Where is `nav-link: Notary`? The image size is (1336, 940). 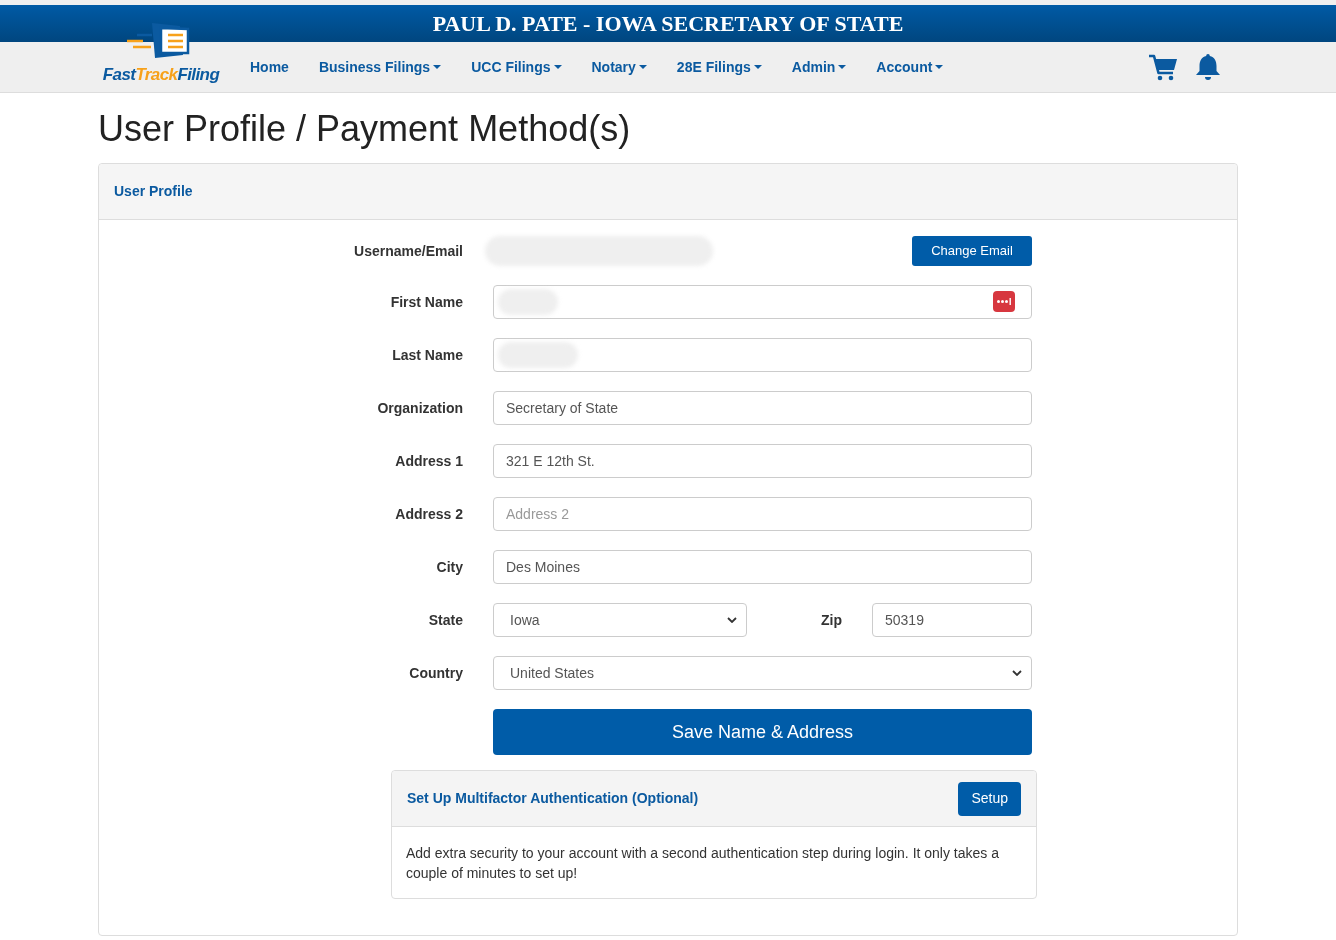 nav-link: Notary is located at coordinates (619, 67).